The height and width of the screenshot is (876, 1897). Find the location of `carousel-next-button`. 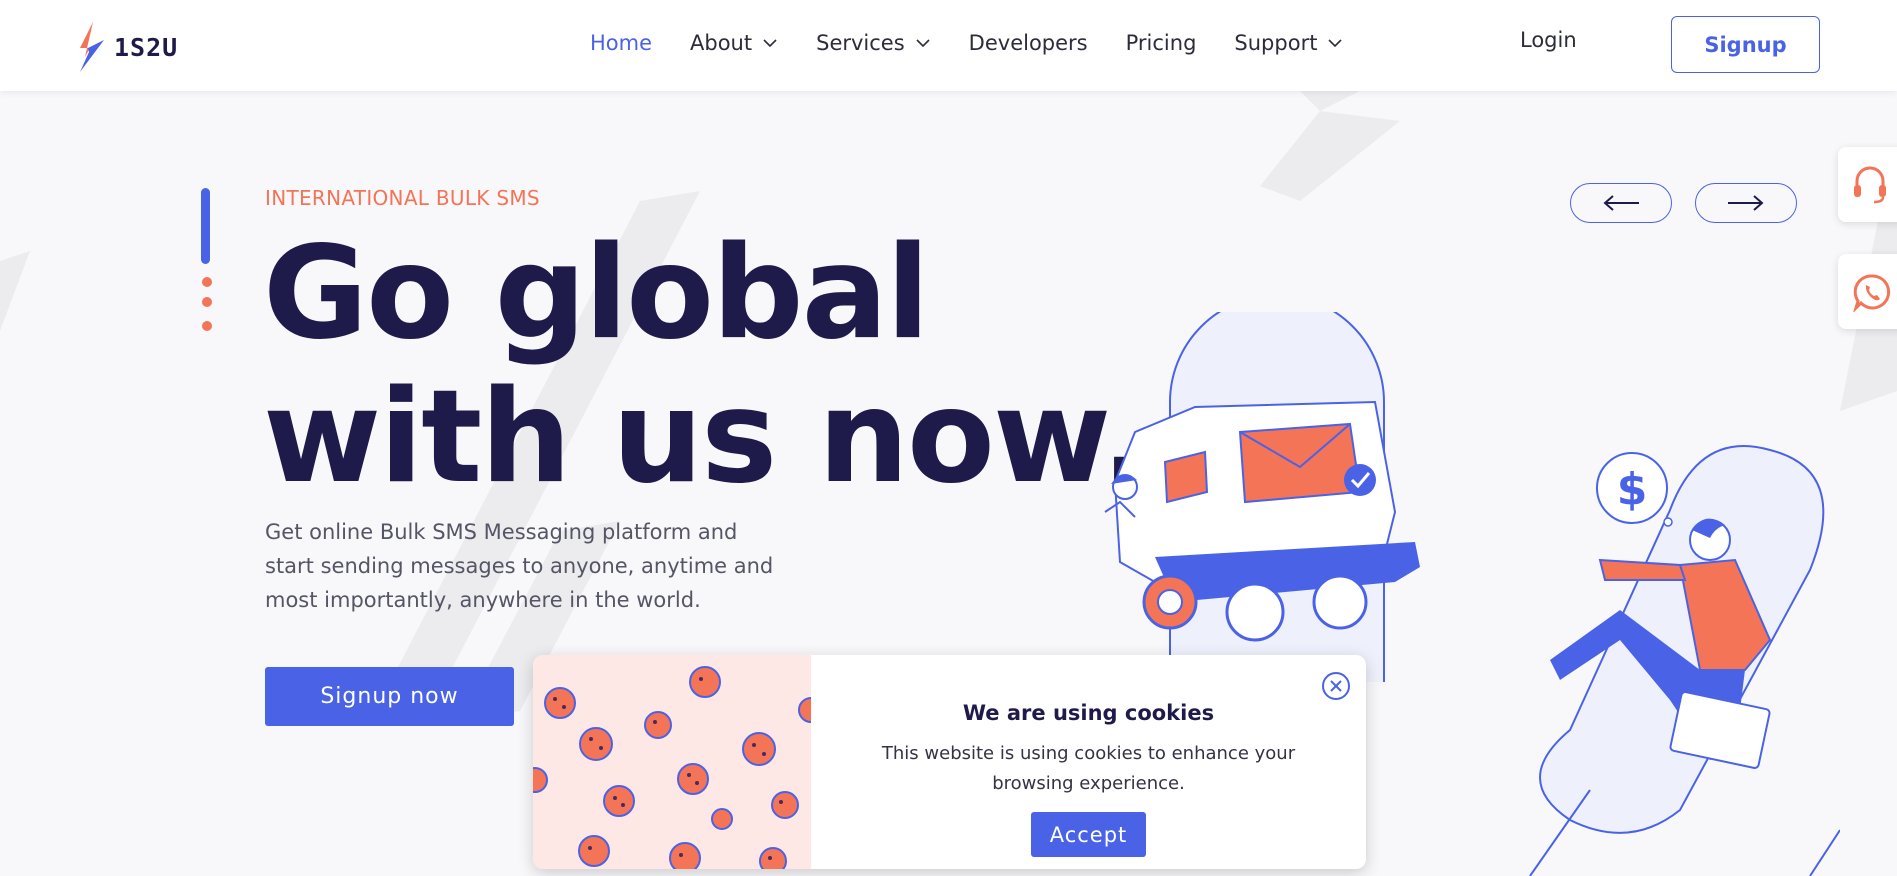

carousel-next-button is located at coordinates (1746, 203).